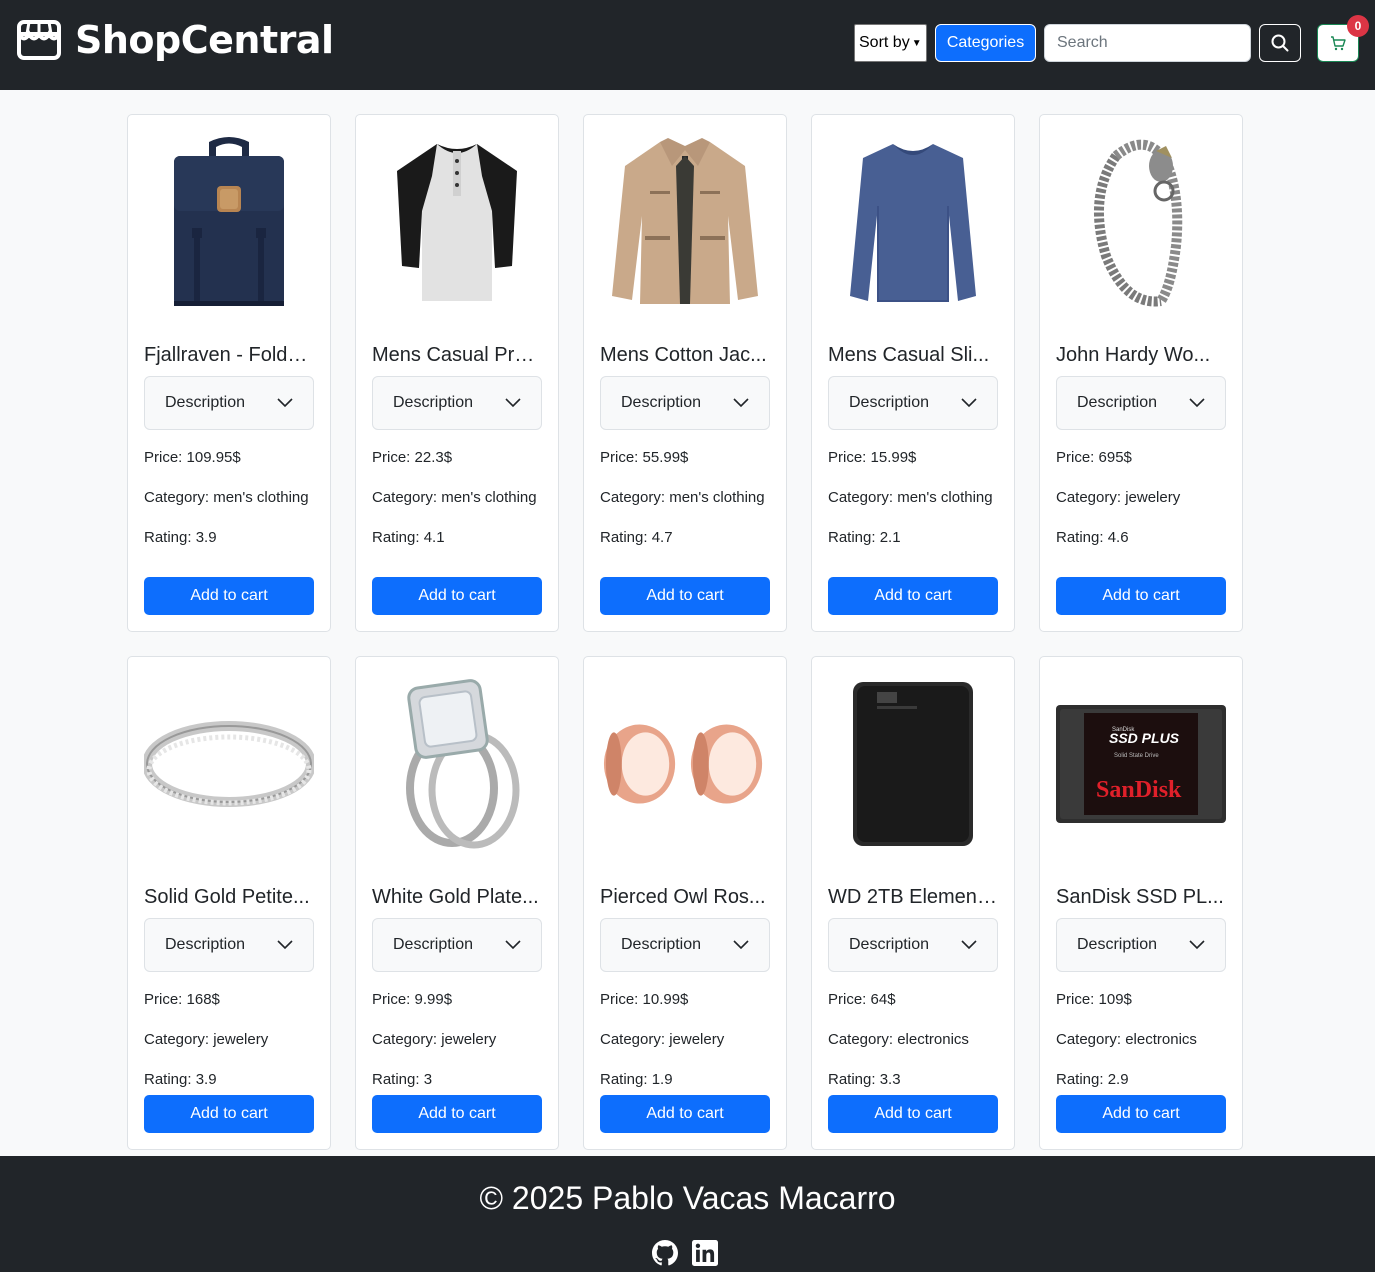 The height and width of the screenshot is (1272, 1375). I want to click on product-rating: Rating: 4.7, so click(636, 537).